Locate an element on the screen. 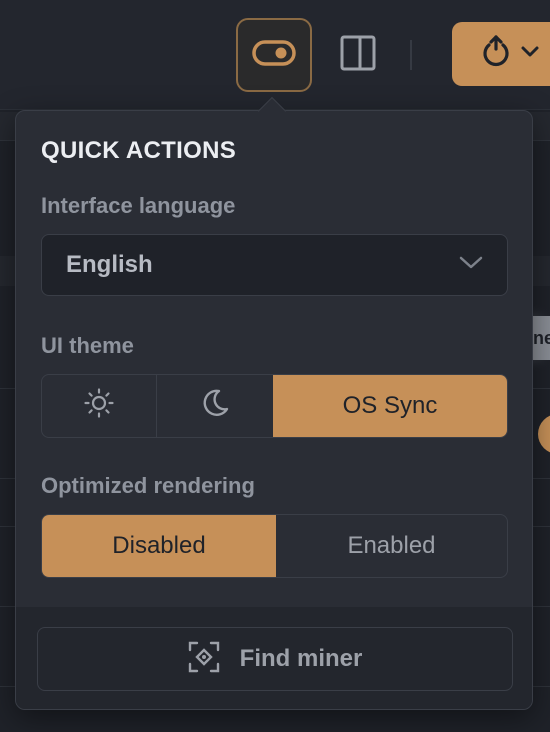 The height and width of the screenshot is (732, 550). popover-footer: Find miner is located at coordinates (274, 658).